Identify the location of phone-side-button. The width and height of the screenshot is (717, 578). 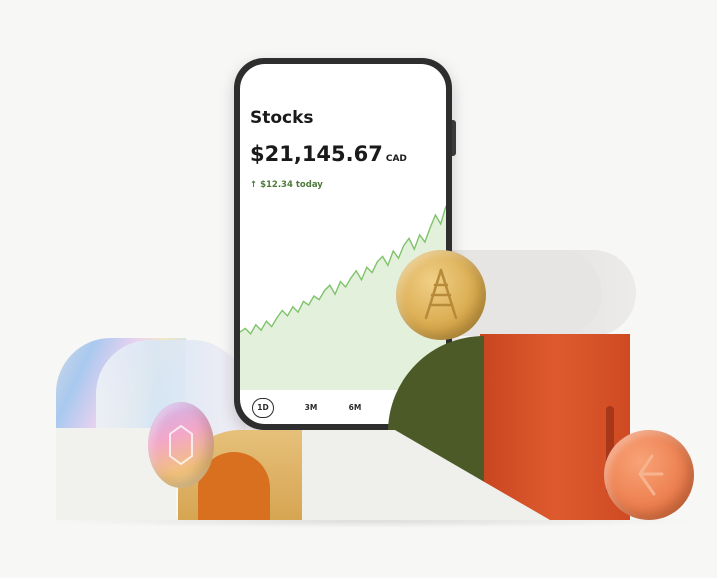
(454, 138).